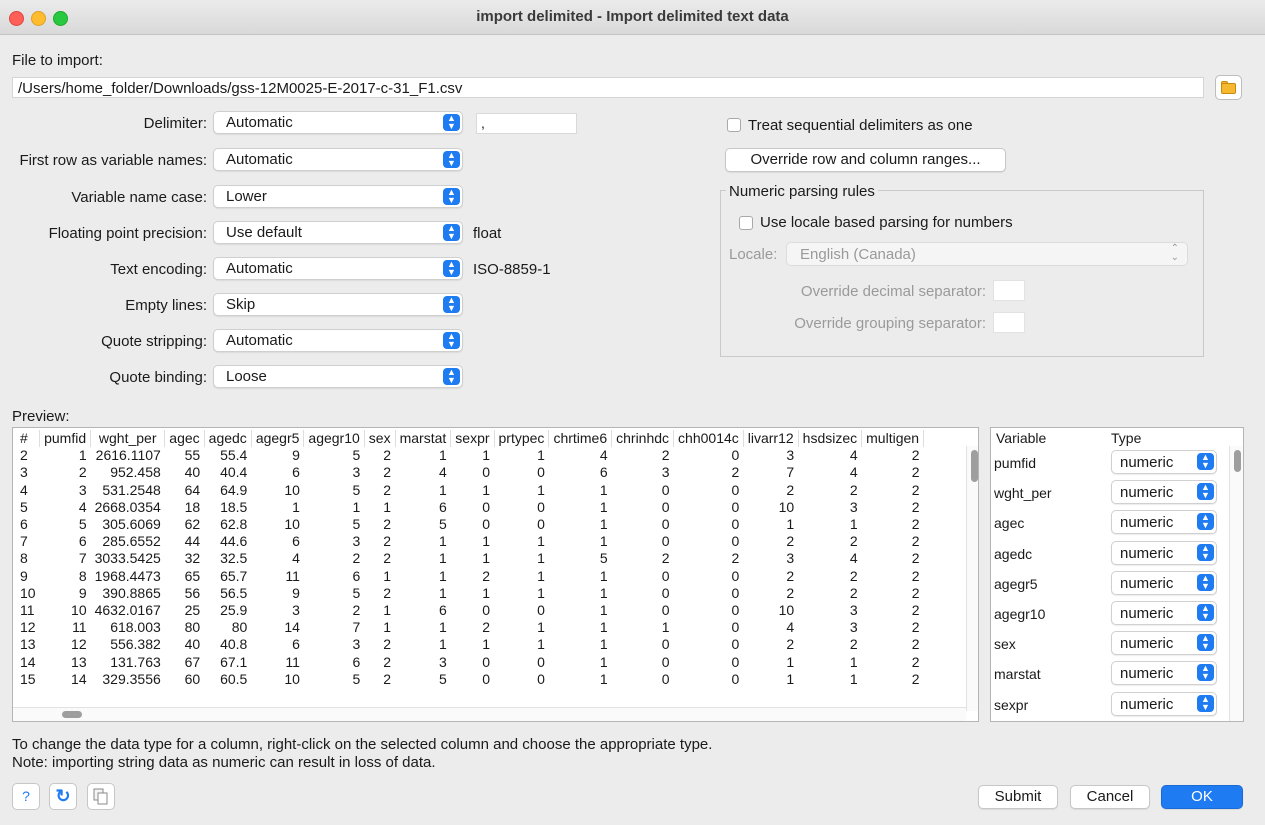 The width and height of the screenshot is (1265, 825). Describe the element at coordinates (184, 439) in the screenshot. I see `preview-column-header: agec` at that location.